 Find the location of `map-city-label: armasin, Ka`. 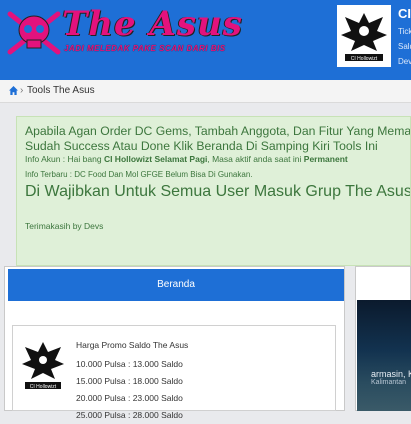

map-city-label: armasin, Ka is located at coordinates (391, 374).